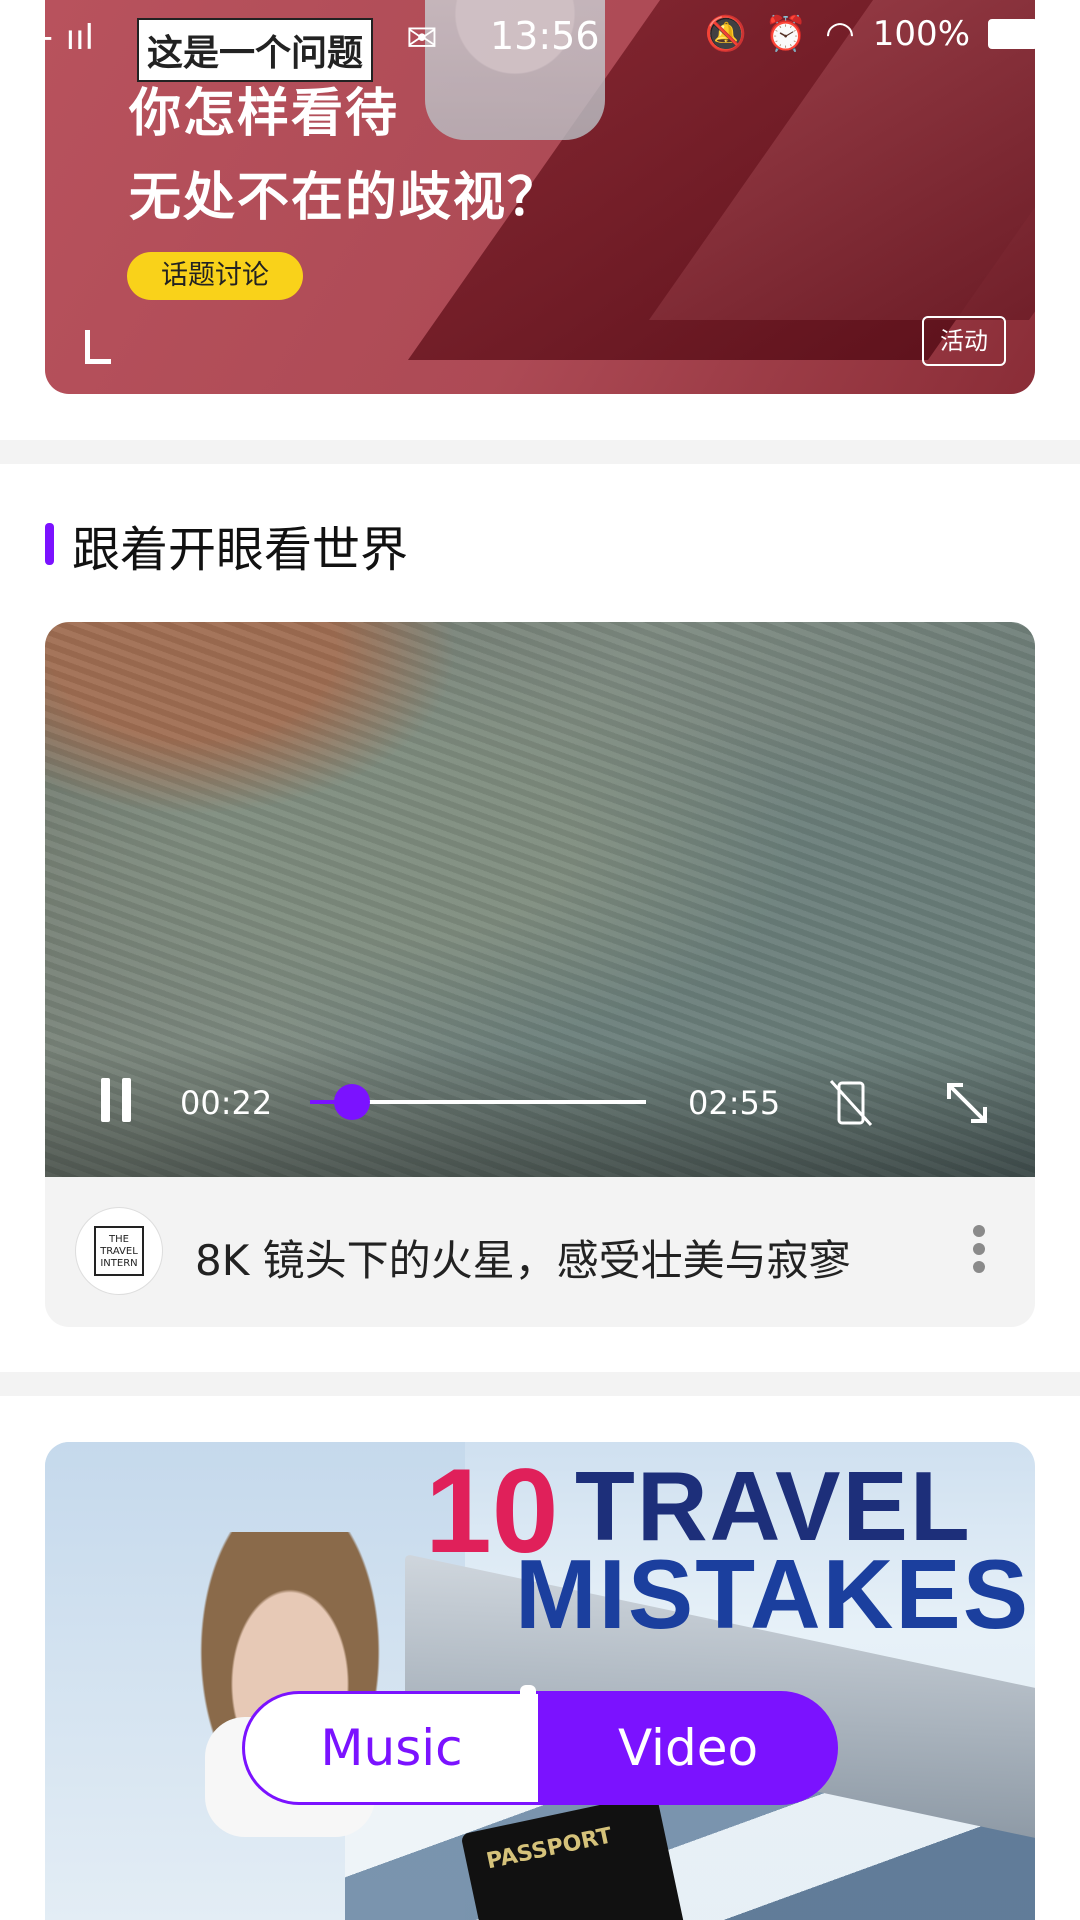  What do you see at coordinates (549, 1849) in the screenshot?
I see `passport-text: PASSPORT` at bounding box center [549, 1849].